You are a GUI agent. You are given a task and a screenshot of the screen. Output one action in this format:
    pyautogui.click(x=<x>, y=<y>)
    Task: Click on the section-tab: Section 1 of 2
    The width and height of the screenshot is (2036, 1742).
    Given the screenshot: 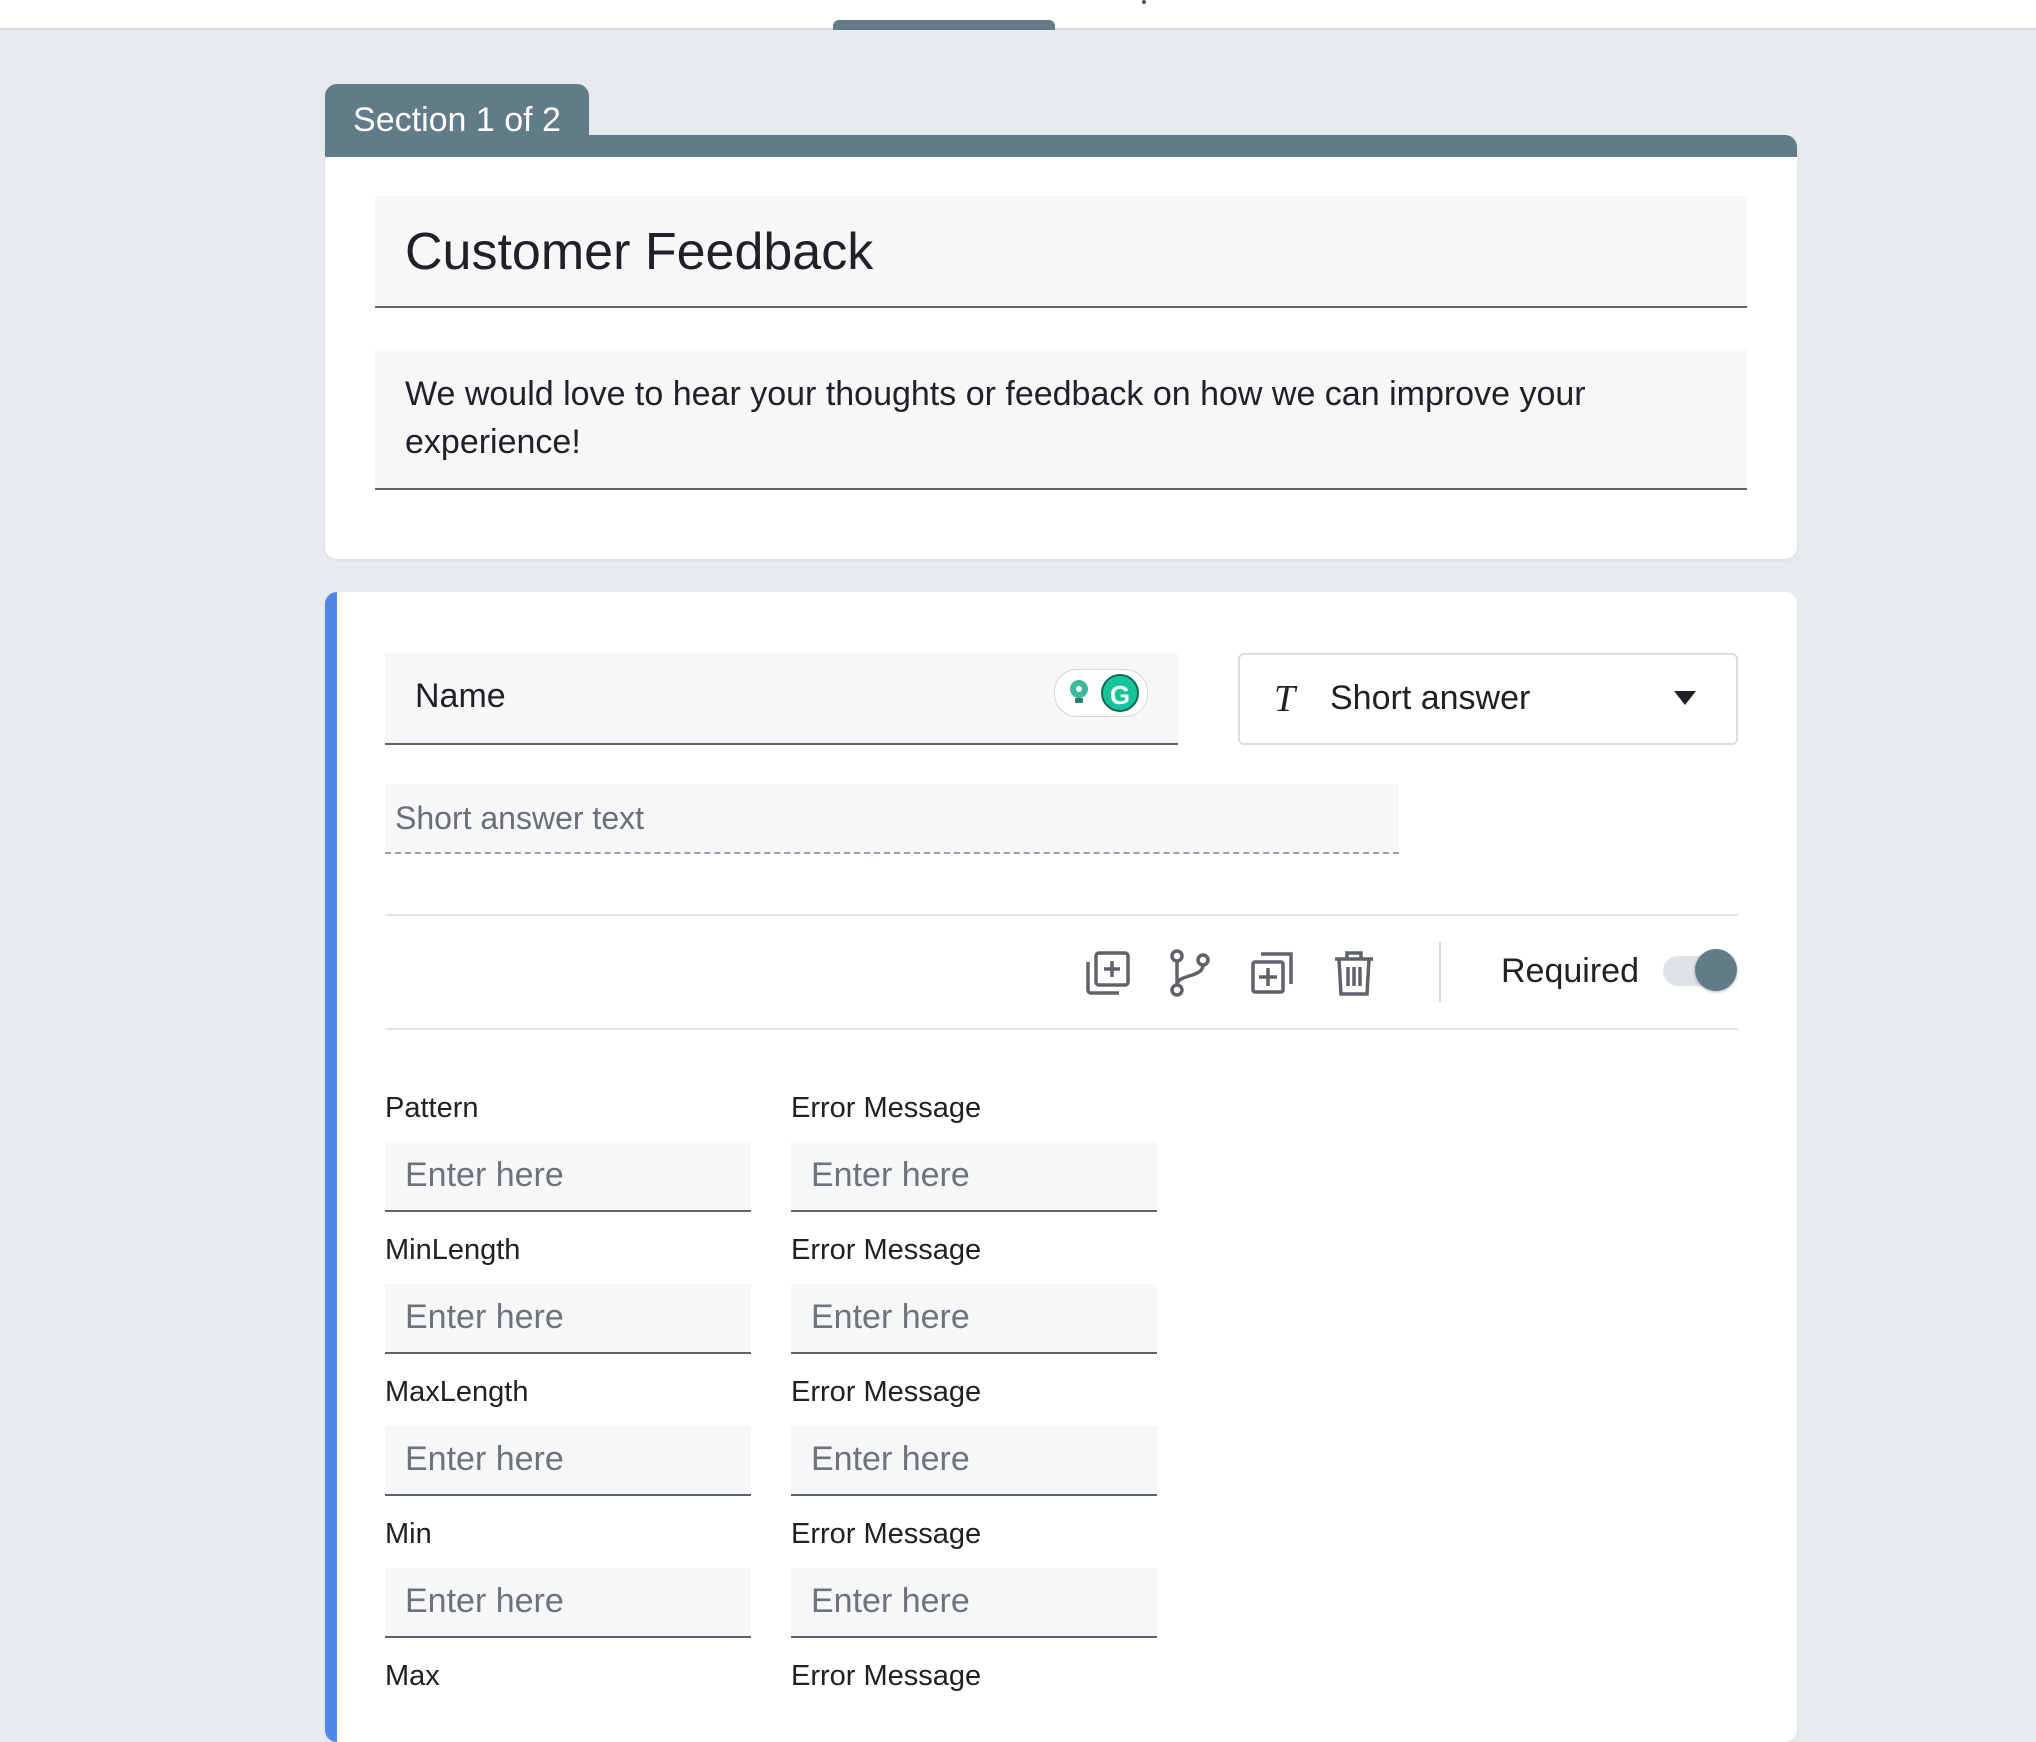 What is the action you would take?
    pyautogui.click(x=457, y=120)
    